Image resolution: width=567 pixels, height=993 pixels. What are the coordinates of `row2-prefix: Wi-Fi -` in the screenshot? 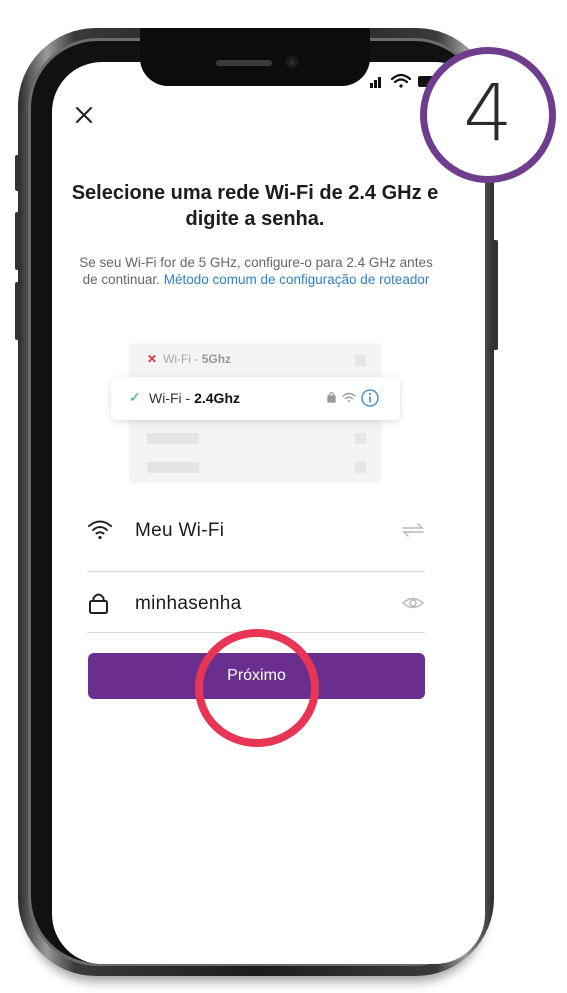 It's located at (172, 398).